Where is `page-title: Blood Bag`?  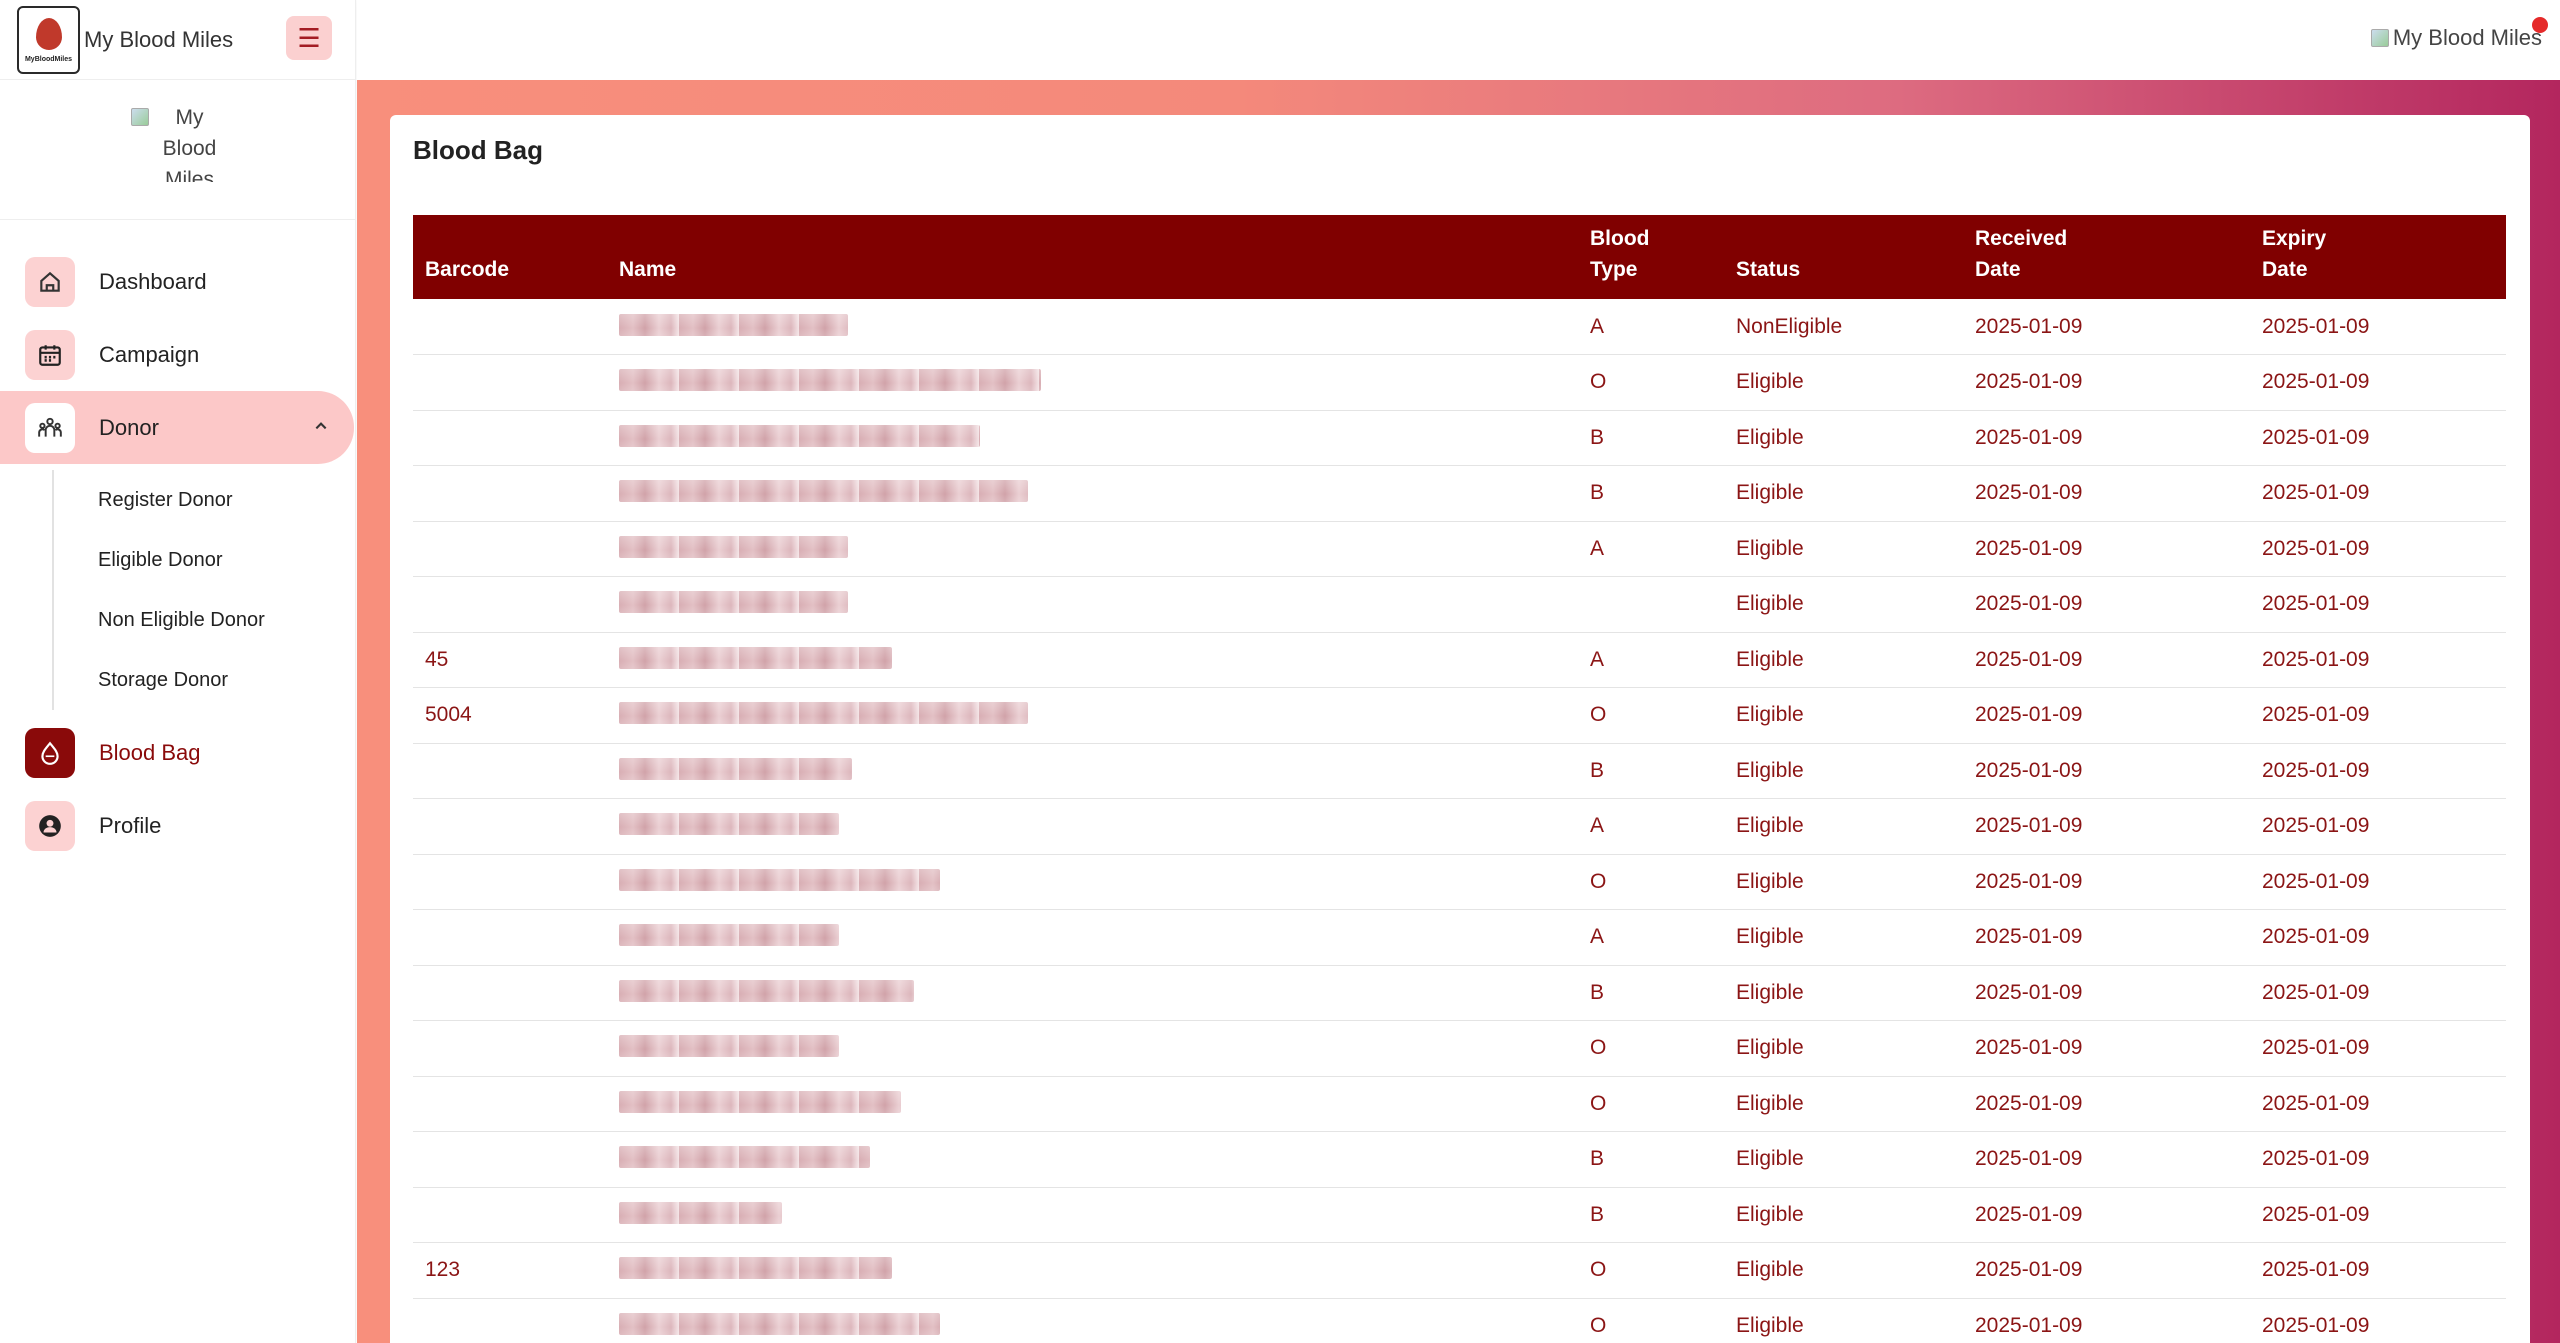 page-title: Blood Bag is located at coordinates (478, 150).